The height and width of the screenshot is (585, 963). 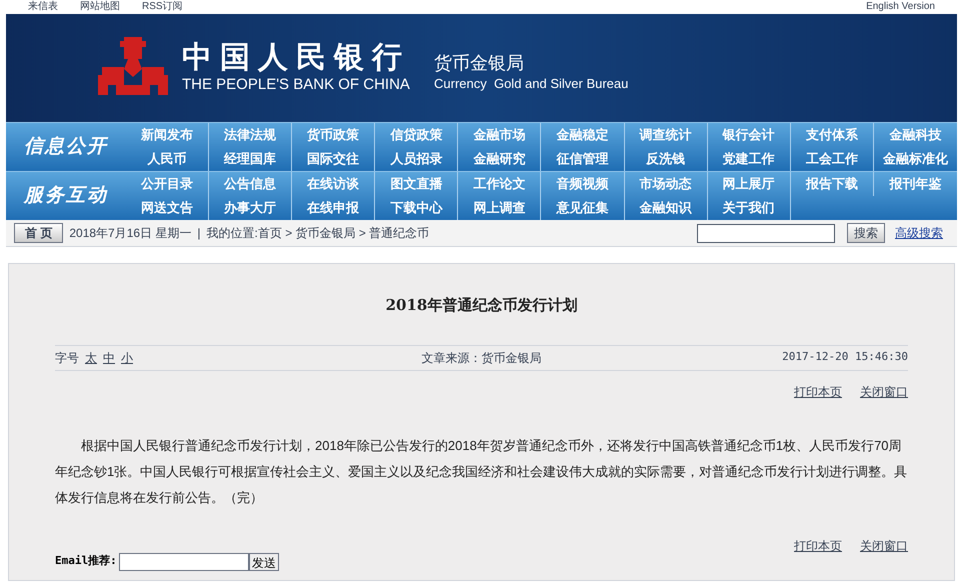 I want to click on nav-link: 工作论文, so click(x=500, y=184).